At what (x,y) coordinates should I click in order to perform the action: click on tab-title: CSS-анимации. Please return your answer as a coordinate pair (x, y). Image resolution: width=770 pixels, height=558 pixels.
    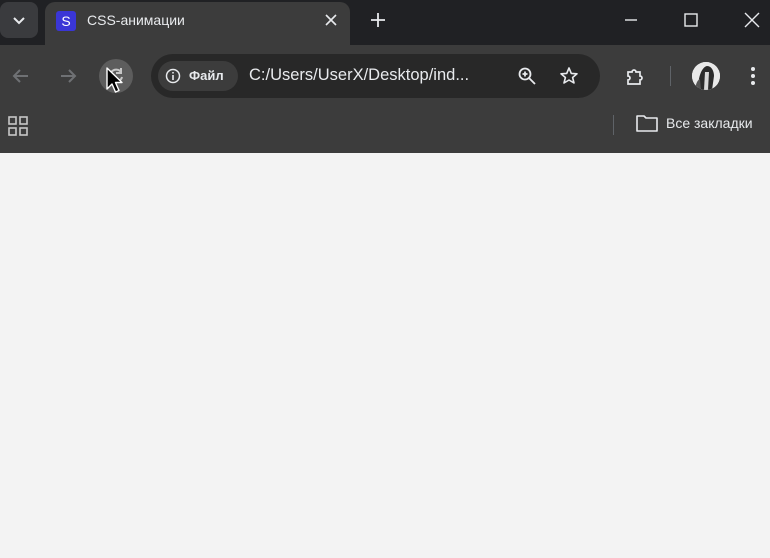
    Looking at the image, I should click on (136, 20).